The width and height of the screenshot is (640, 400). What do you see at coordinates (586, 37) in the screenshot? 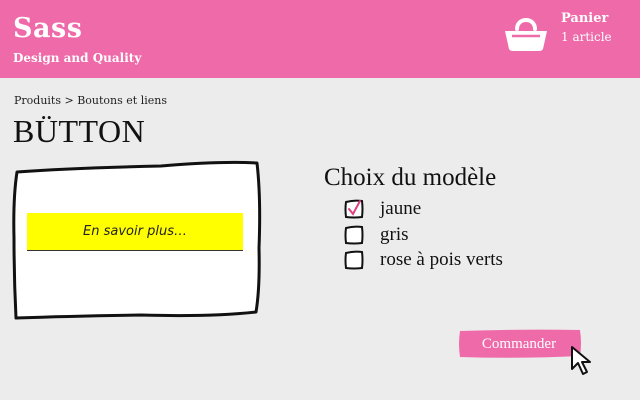
I see `cart-count: 1 article` at bounding box center [586, 37].